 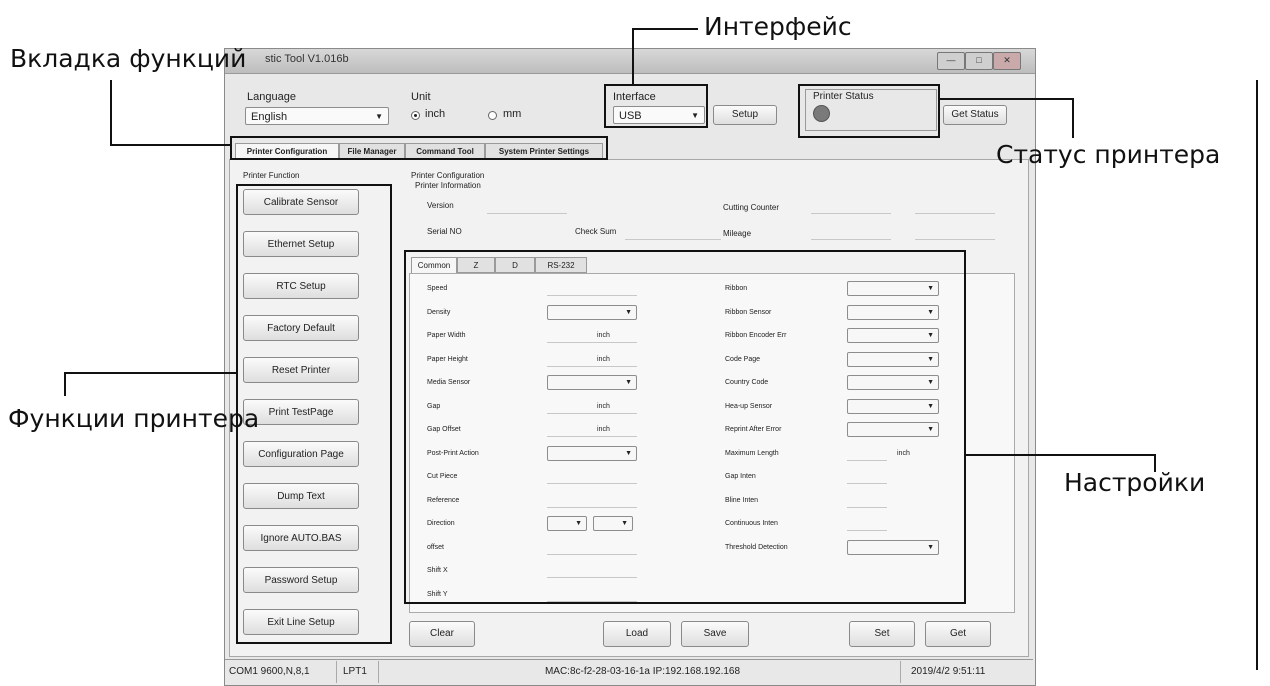 What do you see at coordinates (1108, 154) in the screenshot?
I see `annotation-printer-status: Статус принтера` at bounding box center [1108, 154].